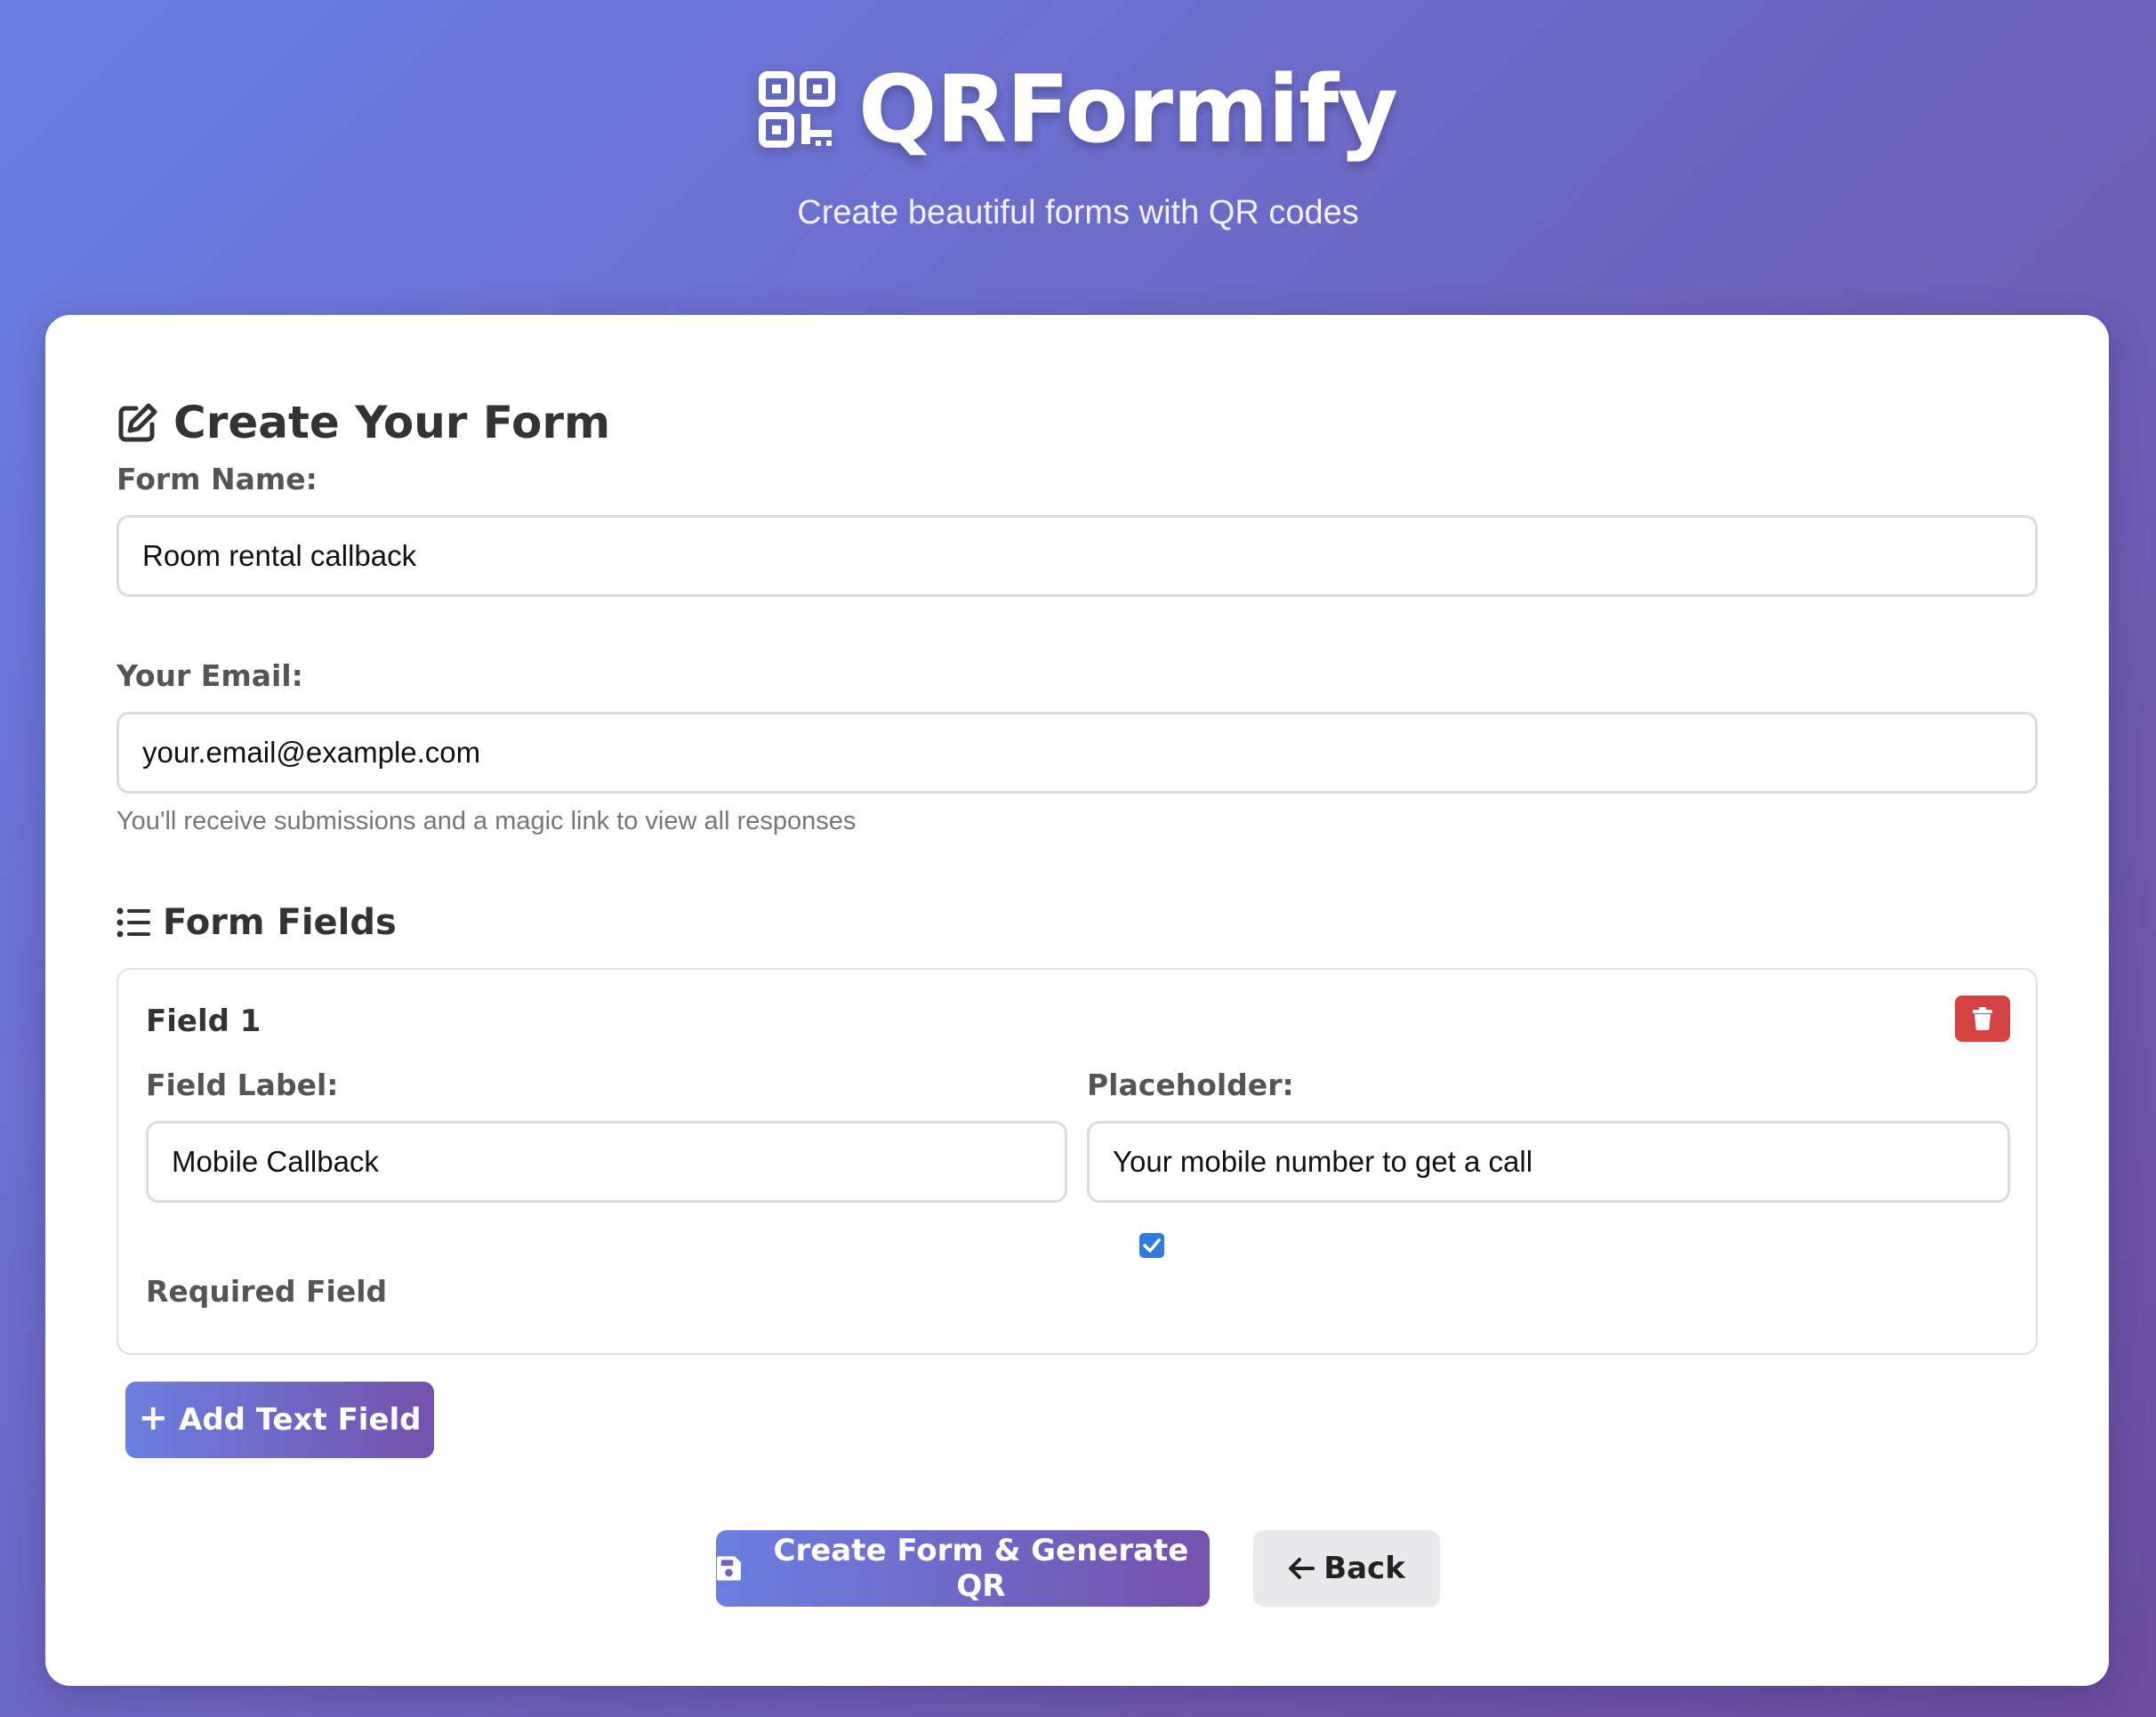 This screenshot has width=2156, height=1717. I want to click on trash-icon, so click(1983, 1018).